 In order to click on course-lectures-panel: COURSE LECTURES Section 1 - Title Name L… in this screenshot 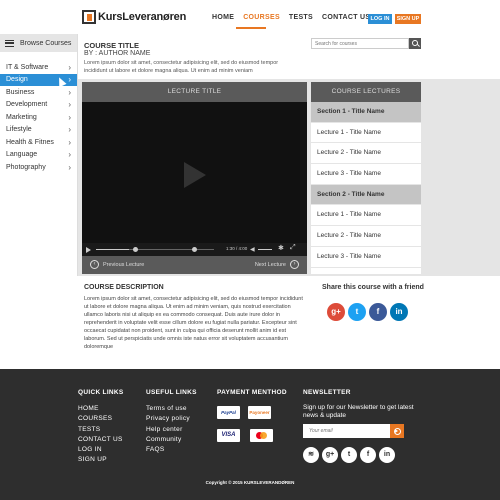, I will do `click(366, 178)`.